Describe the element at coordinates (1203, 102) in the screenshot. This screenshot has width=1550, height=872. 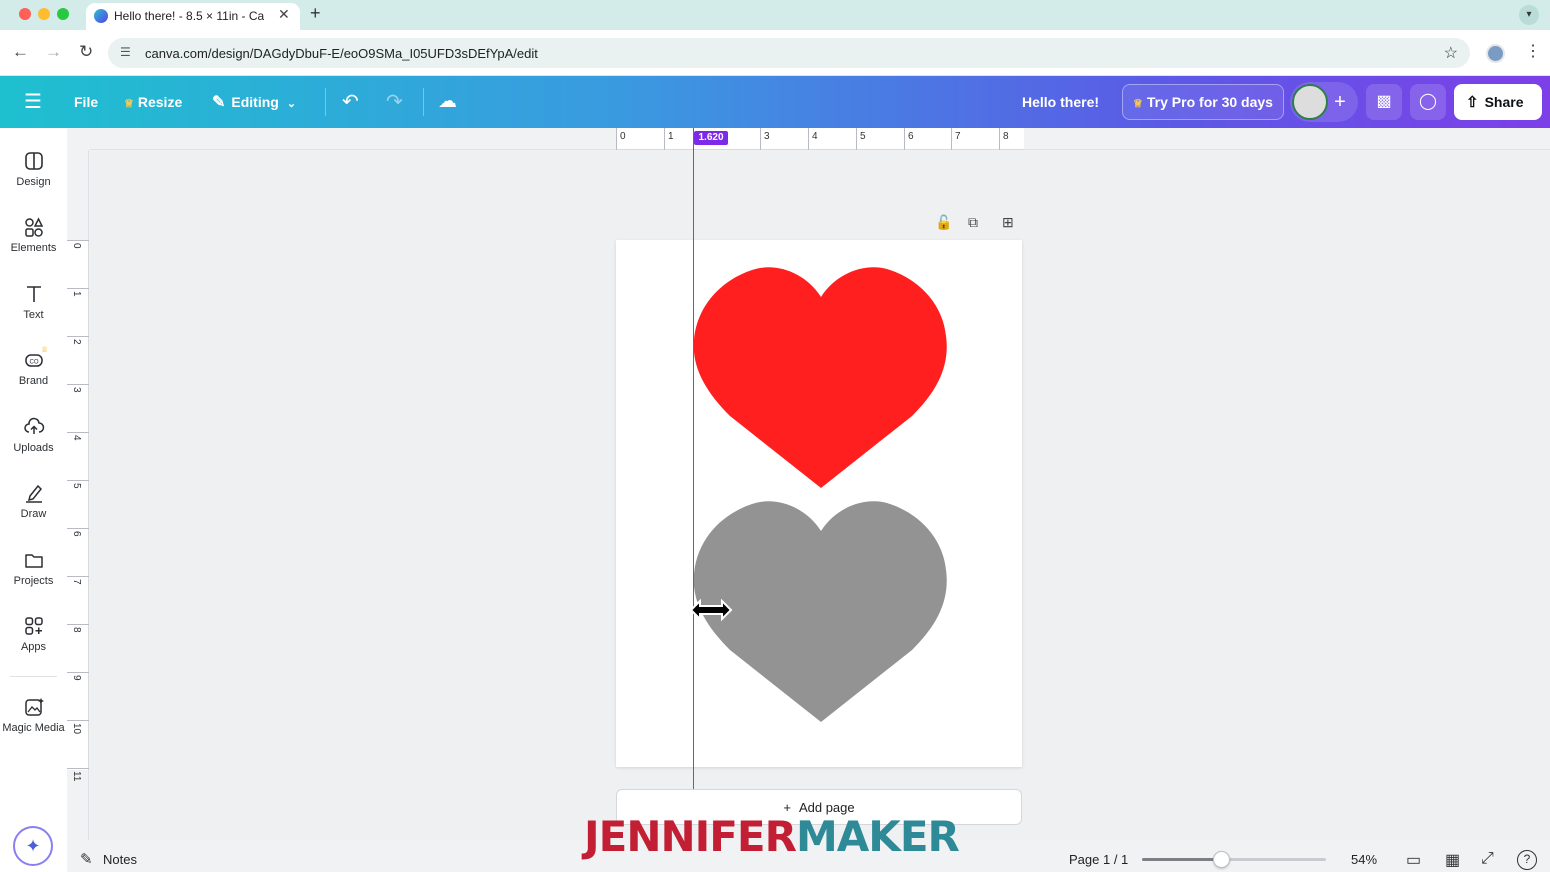
I see `try-pro-button: ♕ Try Pro for 30 days` at that location.